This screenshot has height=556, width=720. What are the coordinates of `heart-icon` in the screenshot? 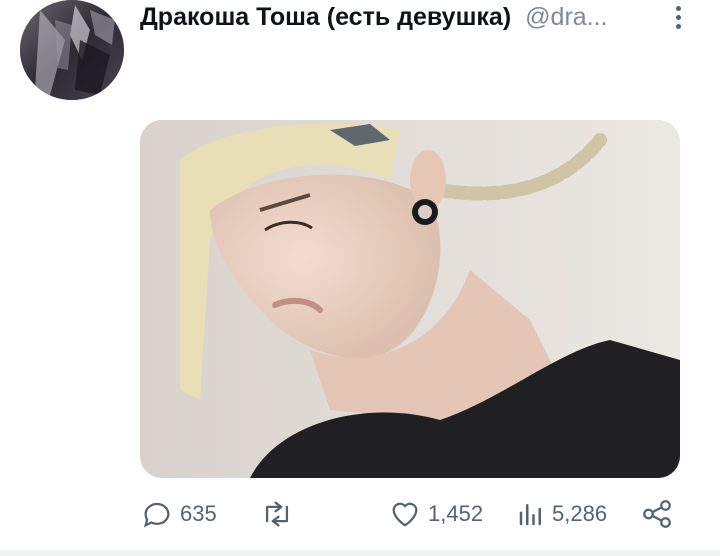 It's located at (405, 514).